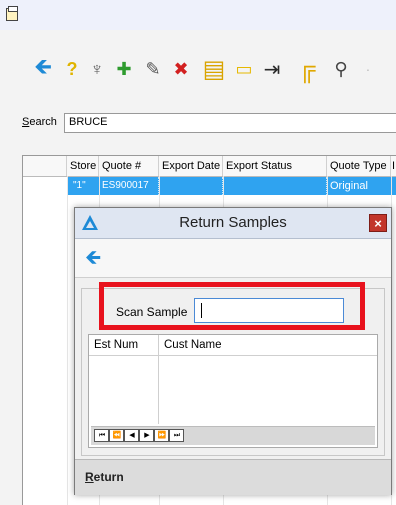  What do you see at coordinates (153, 69) in the screenshot?
I see `edit-icon: ✎` at bounding box center [153, 69].